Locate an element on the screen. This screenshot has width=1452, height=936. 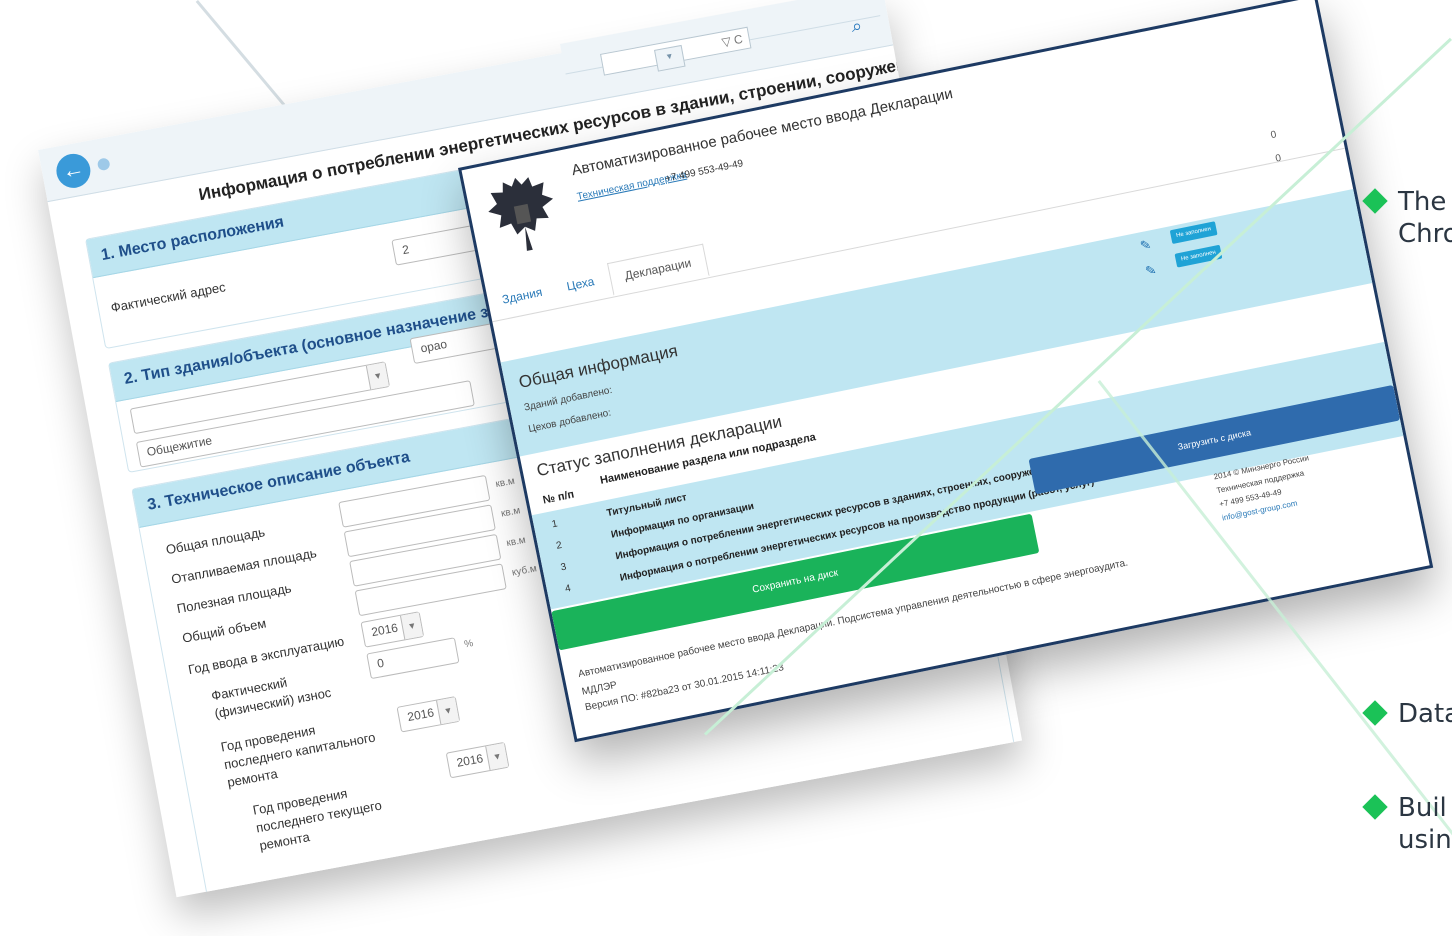
bullet-text: The is located at coordinates (1422, 202).